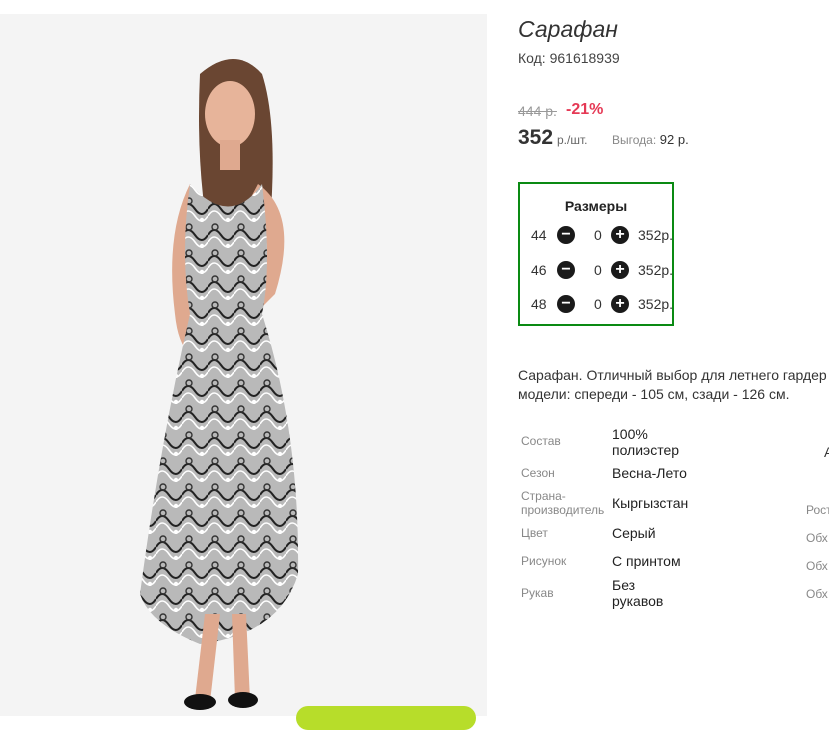  Describe the element at coordinates (543, 496) in the screenshot. I see `attr-label-line: Страна-` at that location.